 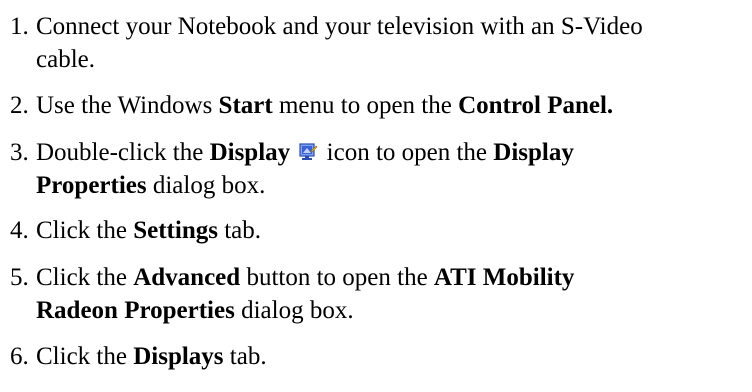 I want to click on start-menu-term: Start, so click(x=245, y=105).